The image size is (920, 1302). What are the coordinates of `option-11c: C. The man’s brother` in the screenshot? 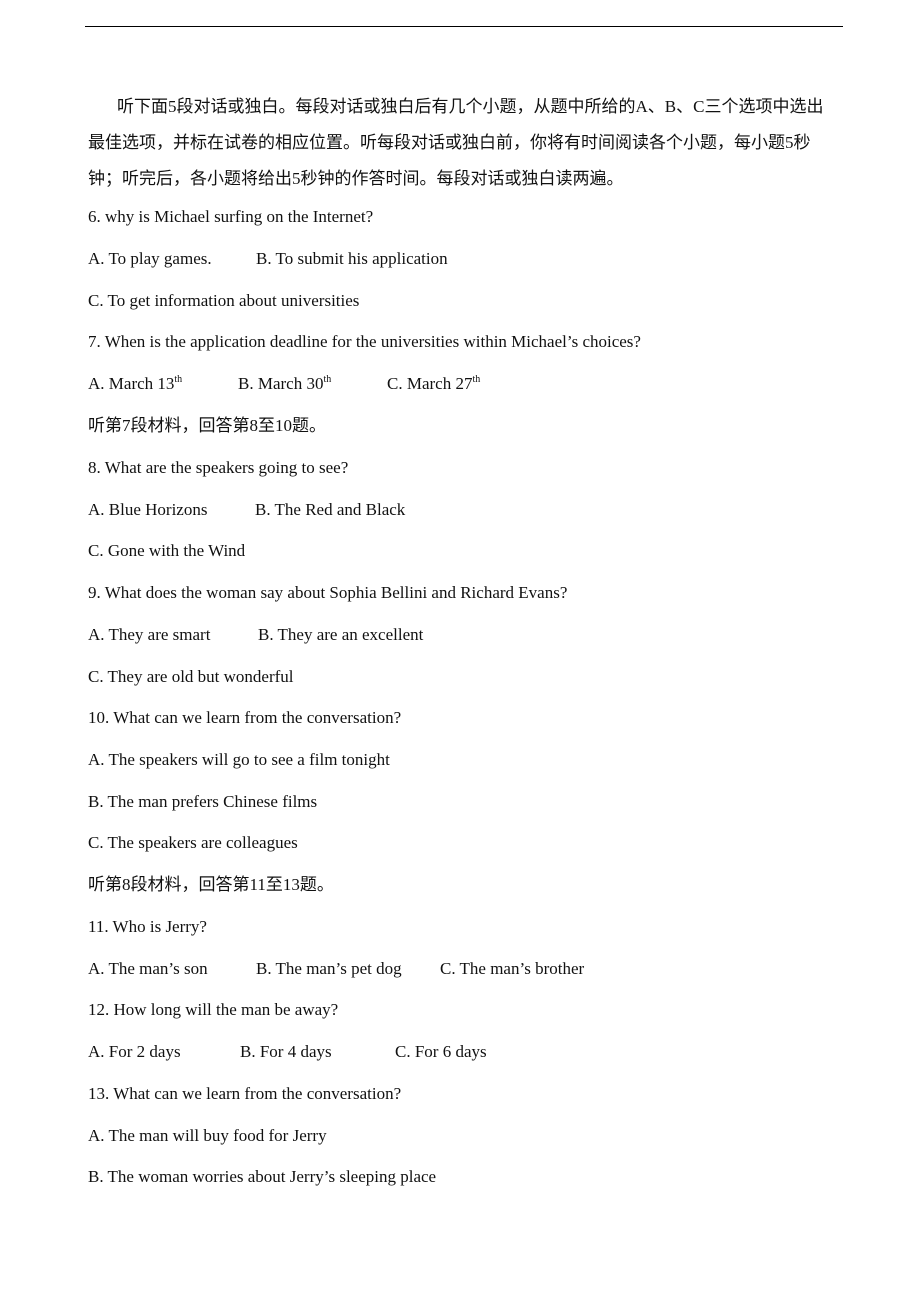 It's located at (512, 968).